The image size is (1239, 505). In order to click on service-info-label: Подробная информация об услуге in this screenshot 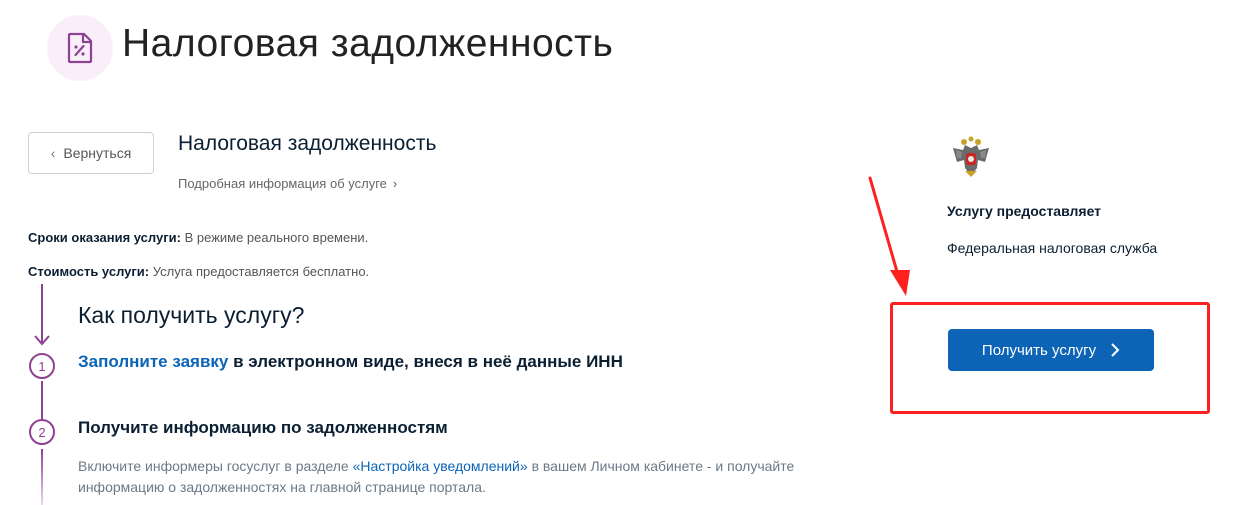, I will do `click(282, 183)`.